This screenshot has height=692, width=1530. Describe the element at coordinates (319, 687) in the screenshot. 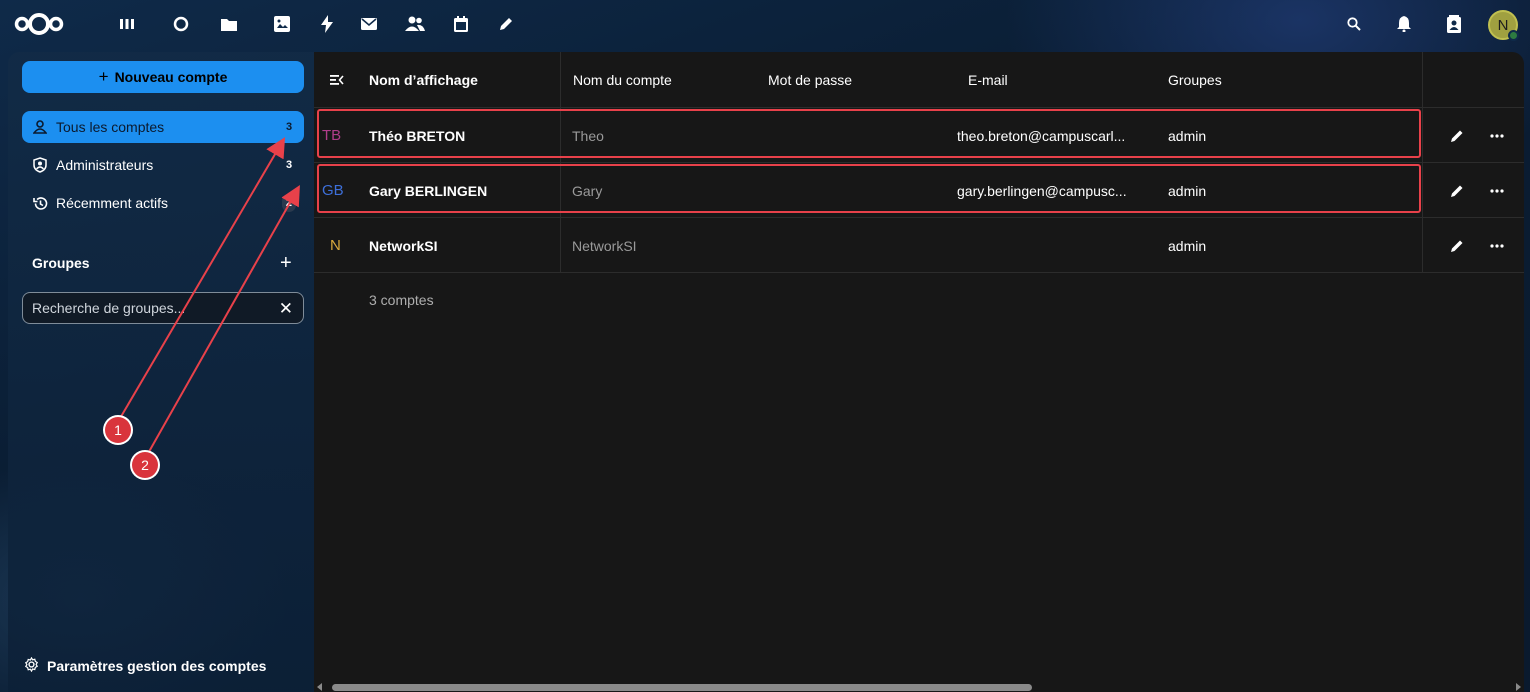

I see `scroll-left-icon` at that location.